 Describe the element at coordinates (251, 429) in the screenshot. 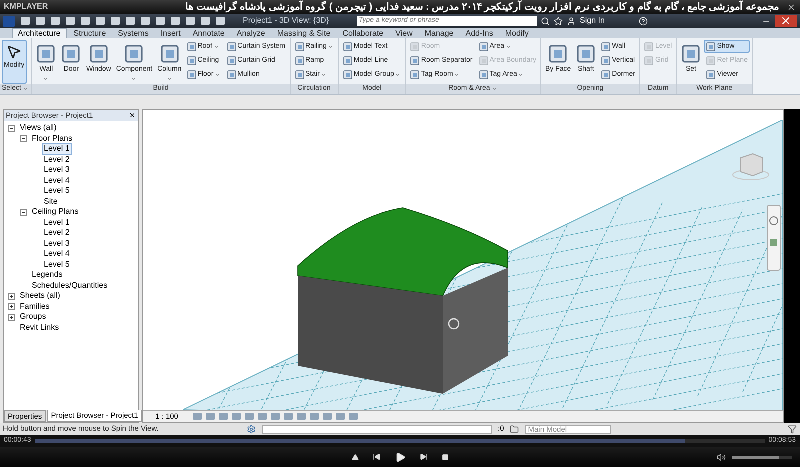

I see `workset-icon` at that location.